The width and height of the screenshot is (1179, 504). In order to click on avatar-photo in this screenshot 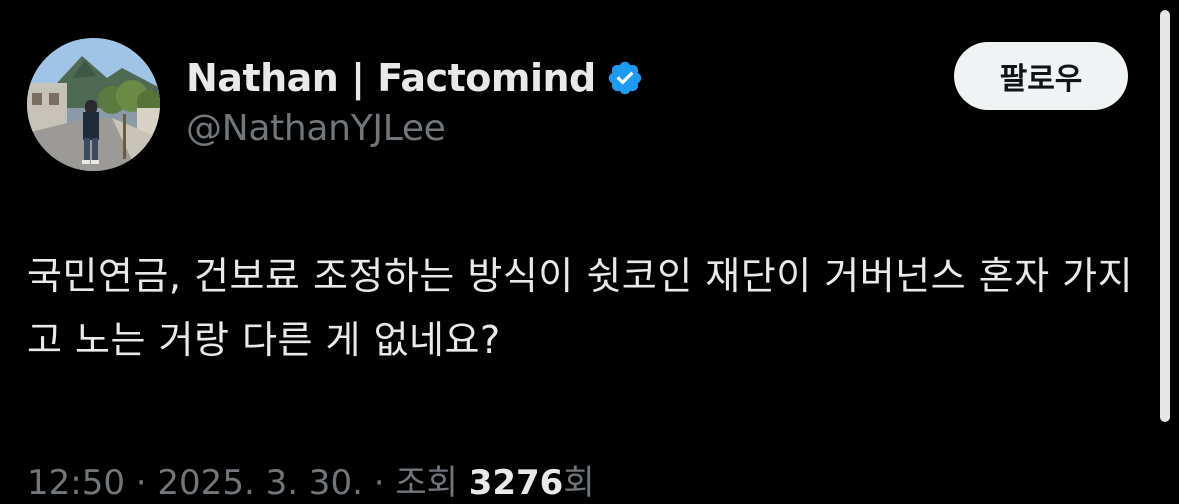, I will do `click(93, 104)`.